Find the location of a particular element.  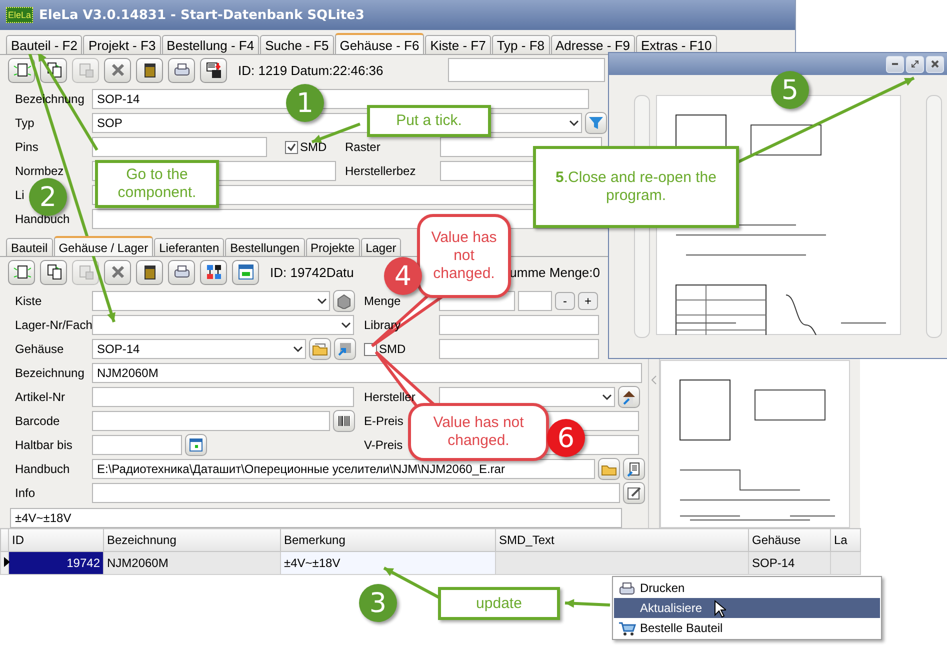

field-label: V-Preis is located at coordinates (383, 445).